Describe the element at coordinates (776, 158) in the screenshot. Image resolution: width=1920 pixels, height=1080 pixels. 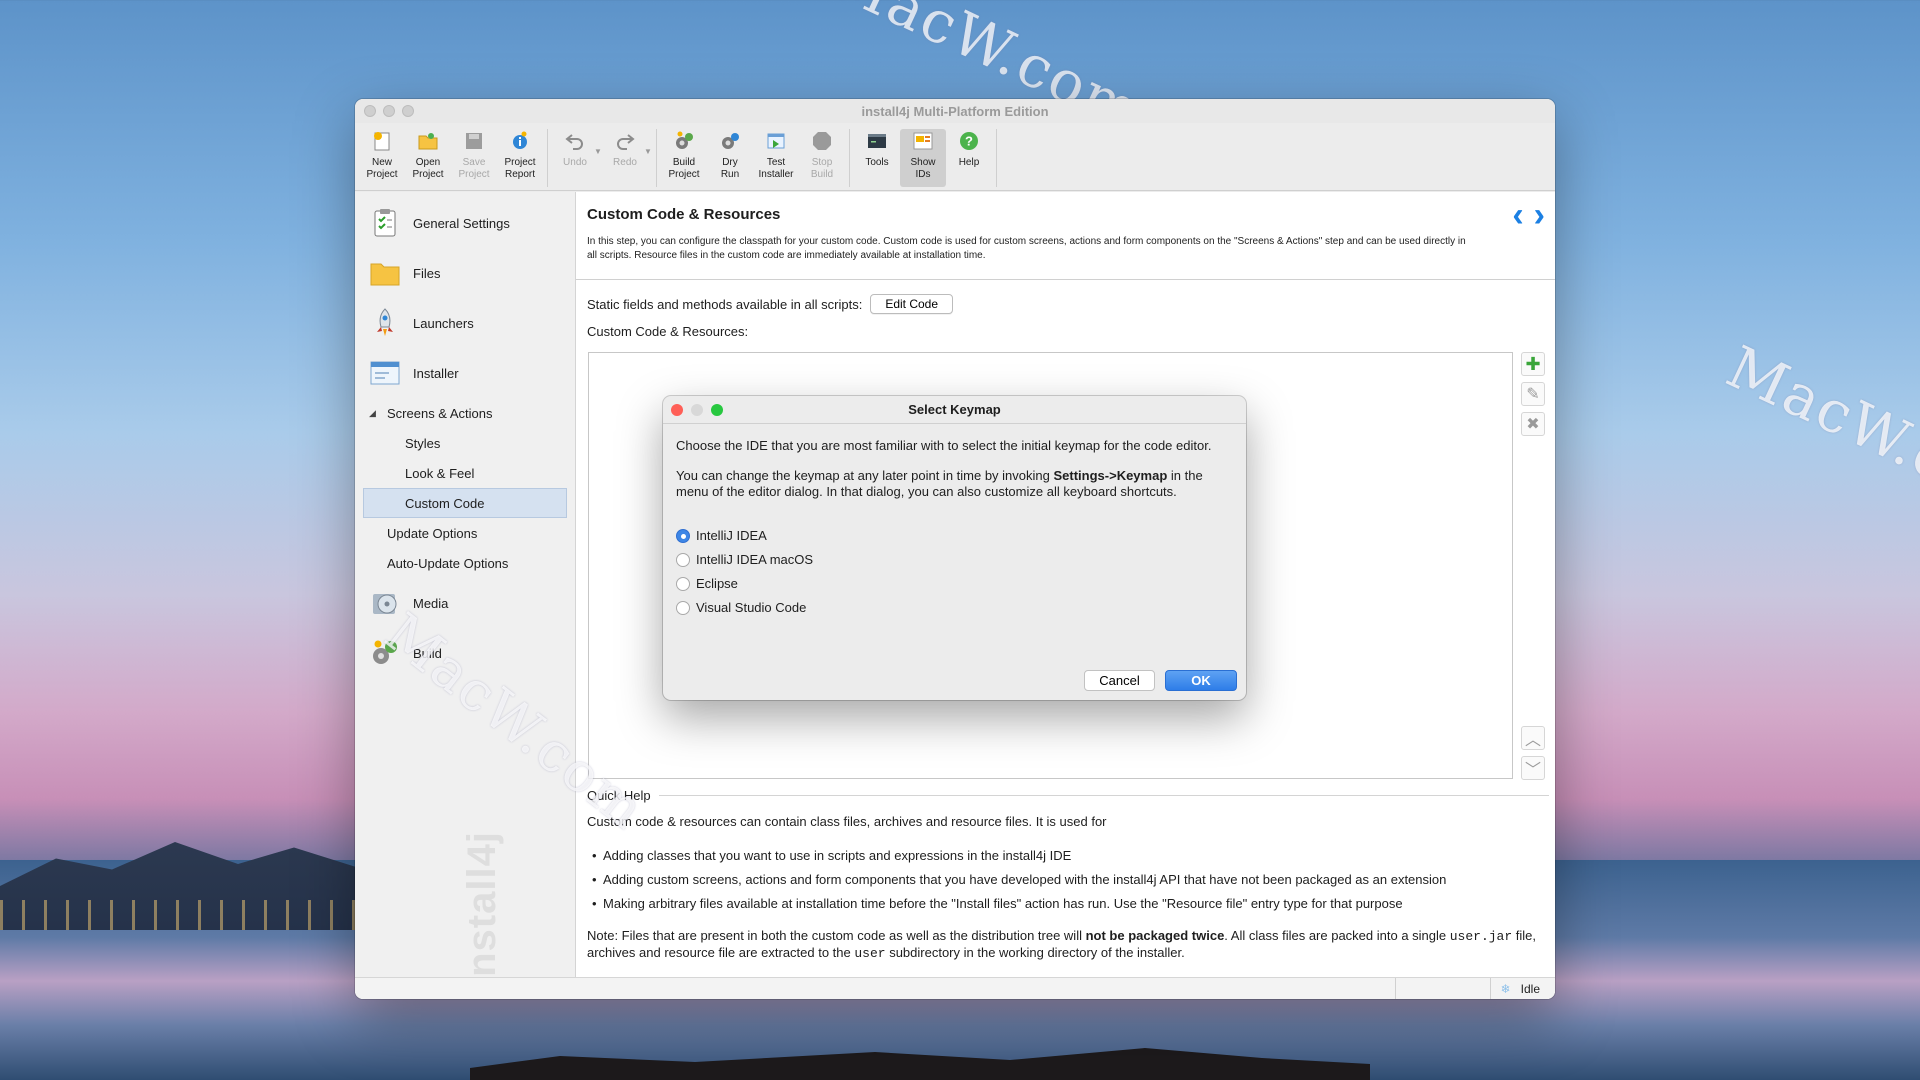
I see `test-installer-button: Test Installer` at that location.